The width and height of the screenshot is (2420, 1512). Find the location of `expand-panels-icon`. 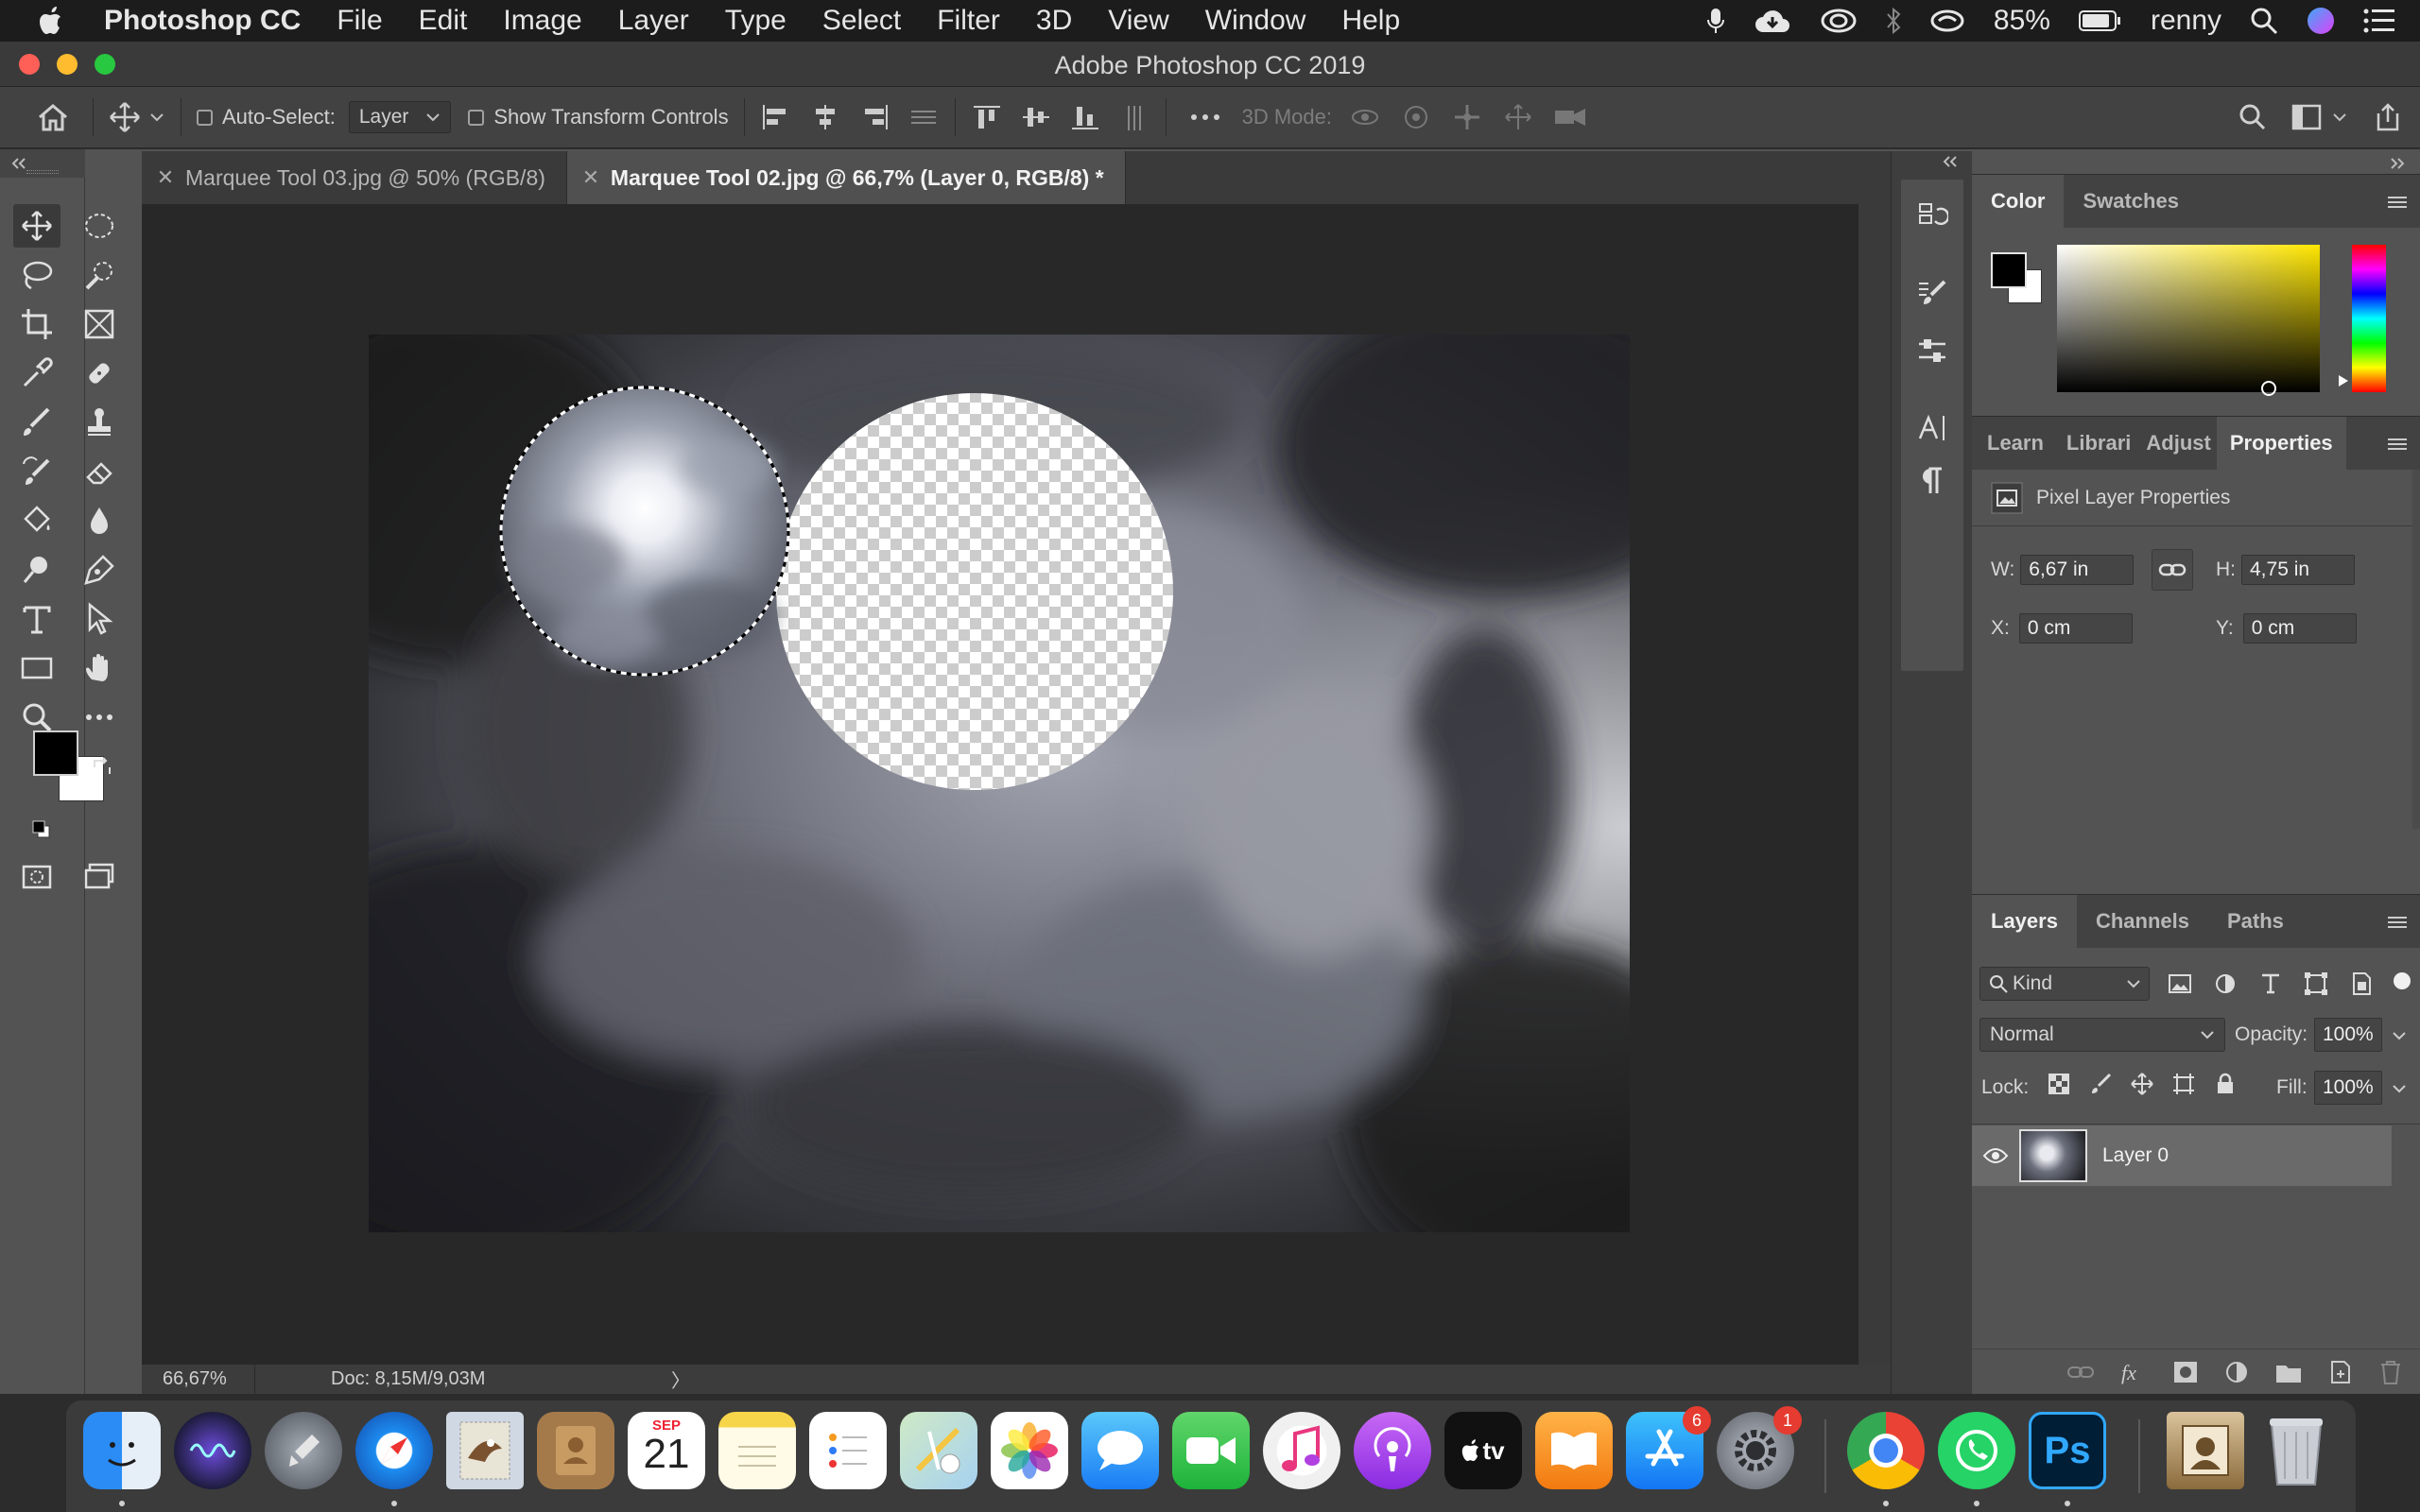

expand-panels-icon is located at coordinates (1950, 161).